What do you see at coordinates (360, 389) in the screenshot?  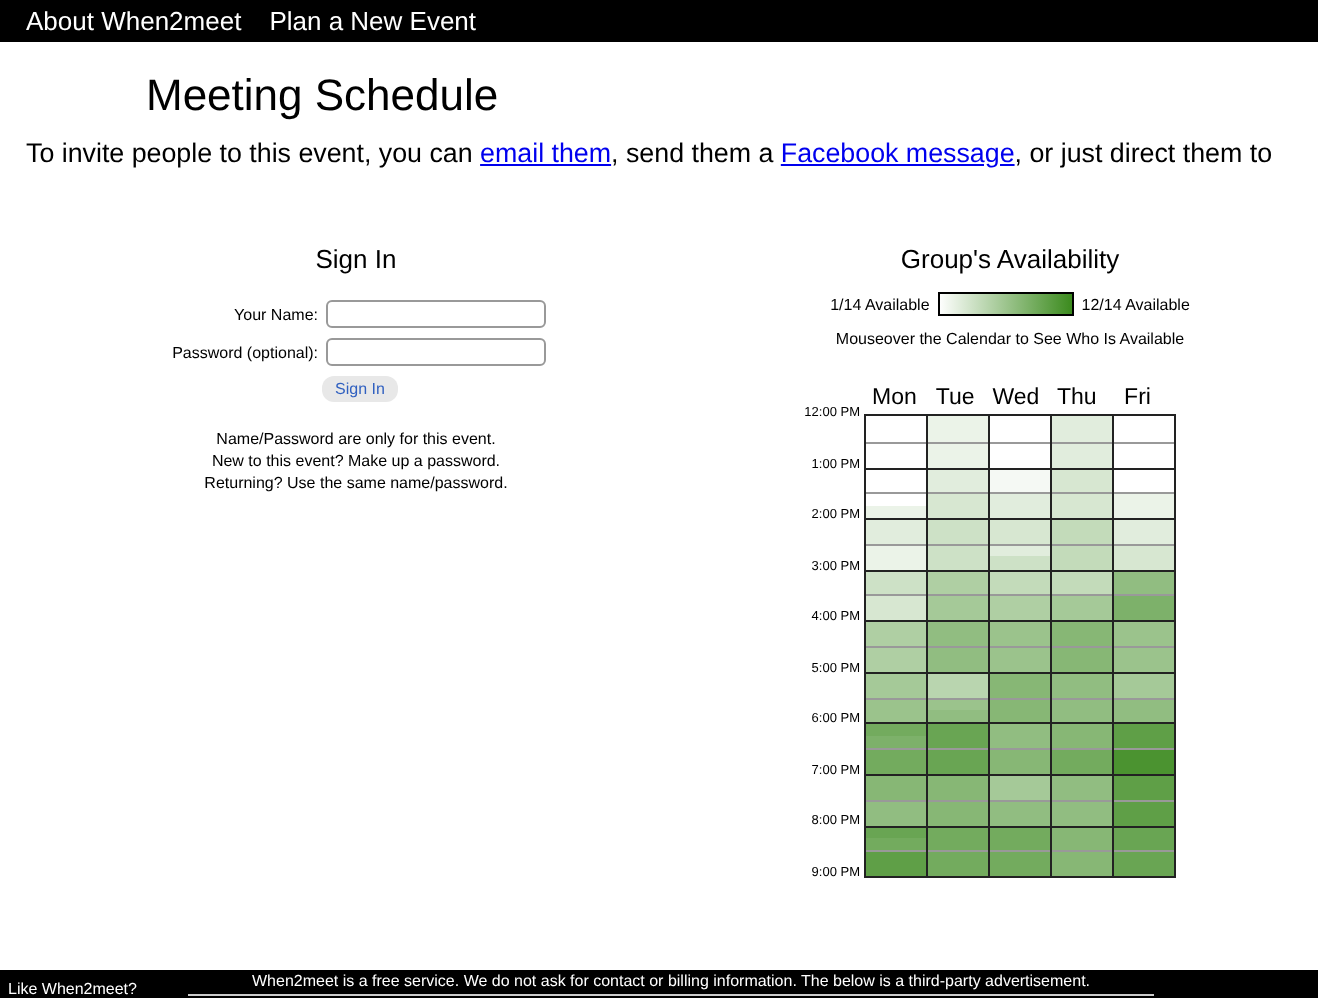 I see `sign-in-button: Sign In` at bounding box center [360, 389].